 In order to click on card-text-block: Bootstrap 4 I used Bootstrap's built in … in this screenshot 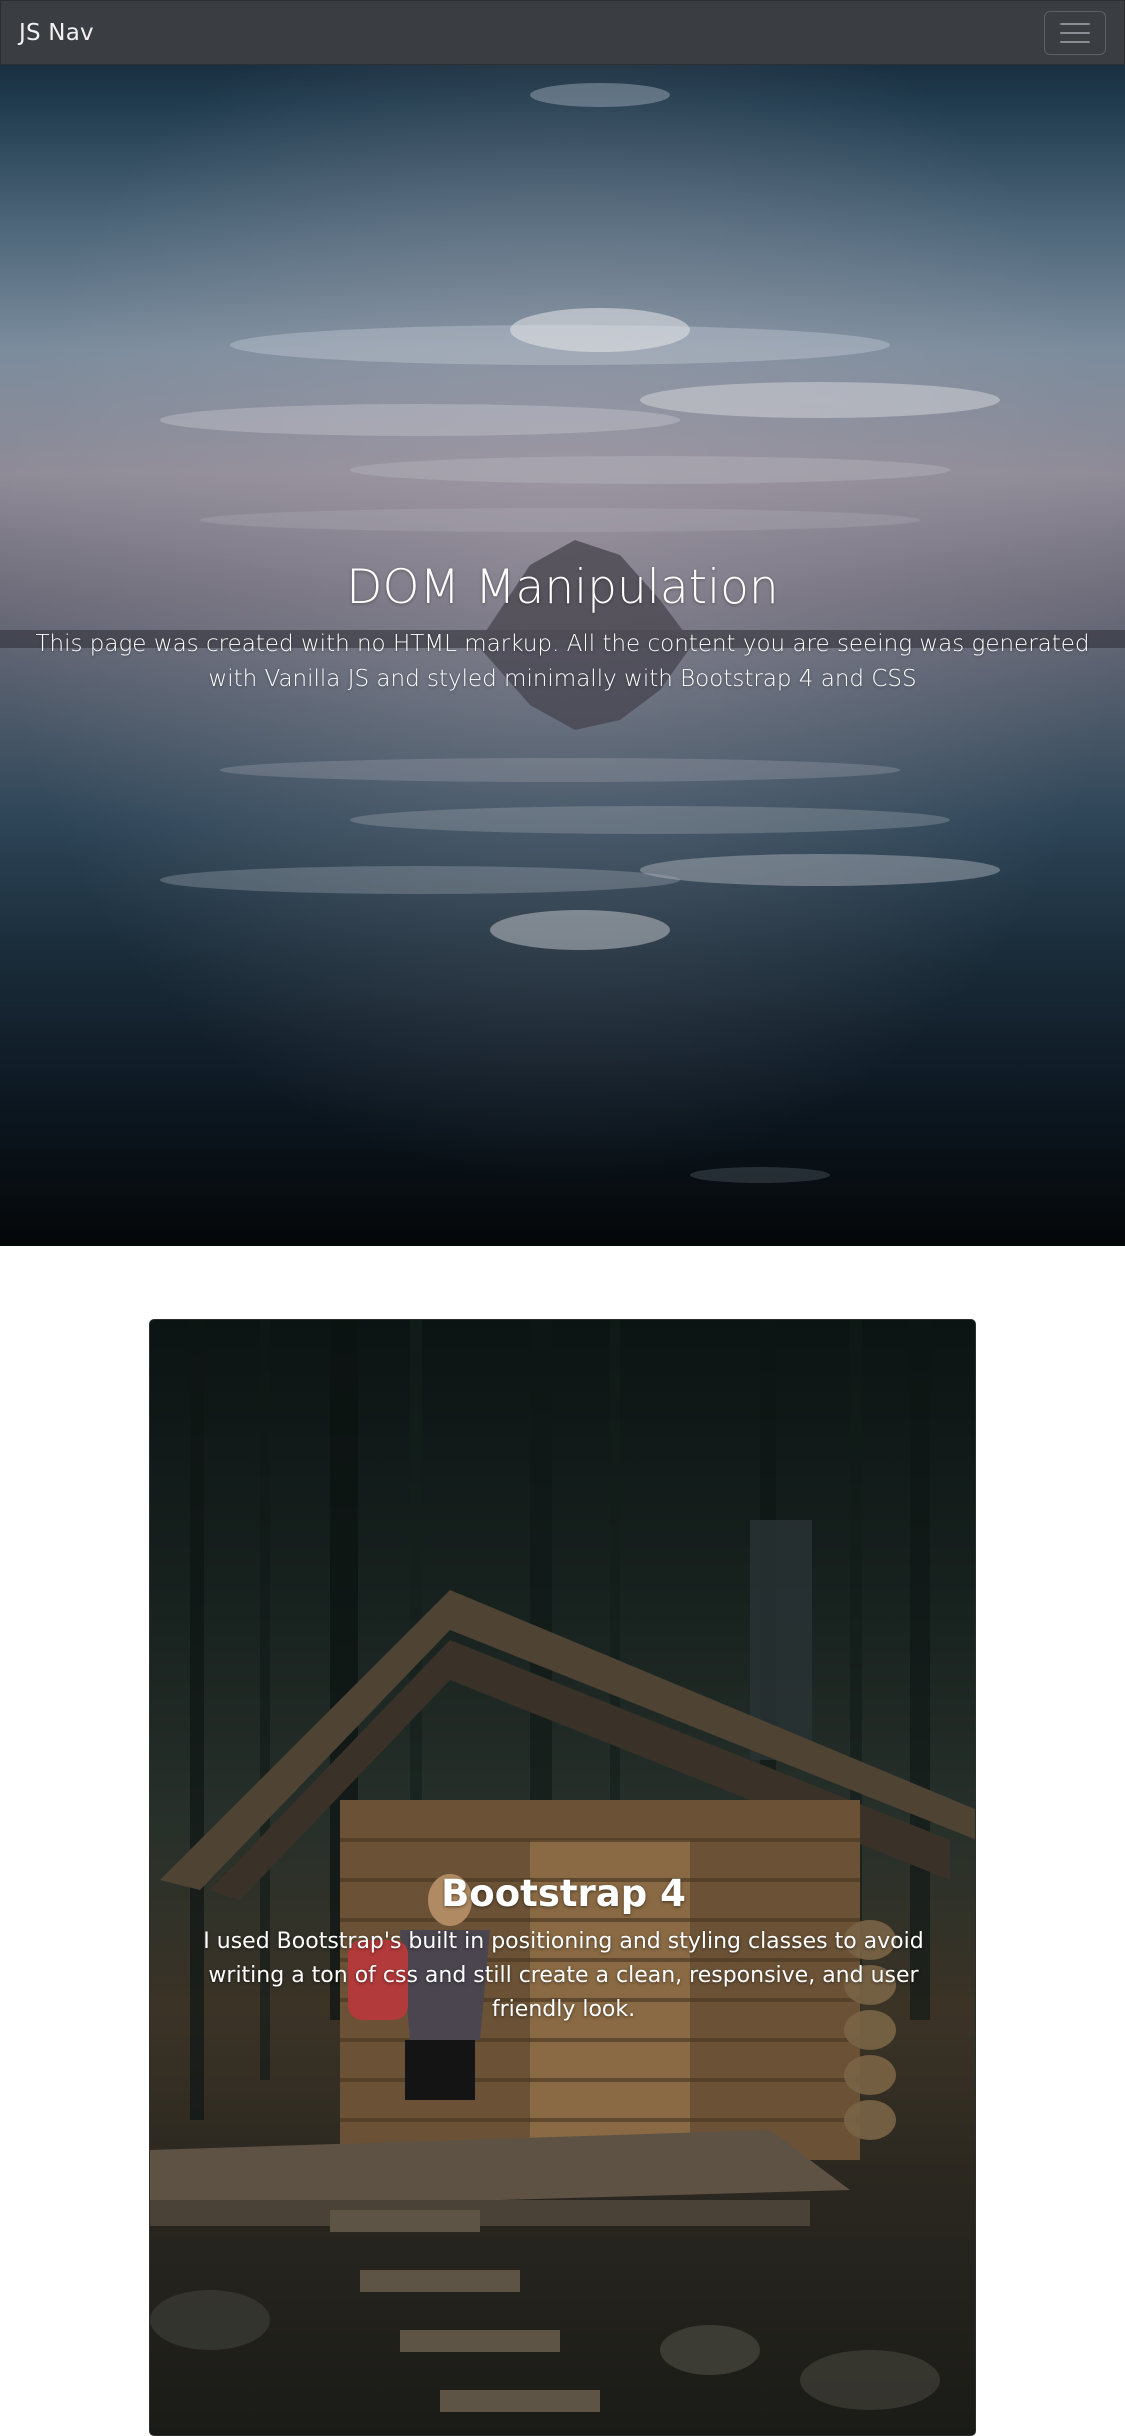, I will do `click(562, 1949)`.